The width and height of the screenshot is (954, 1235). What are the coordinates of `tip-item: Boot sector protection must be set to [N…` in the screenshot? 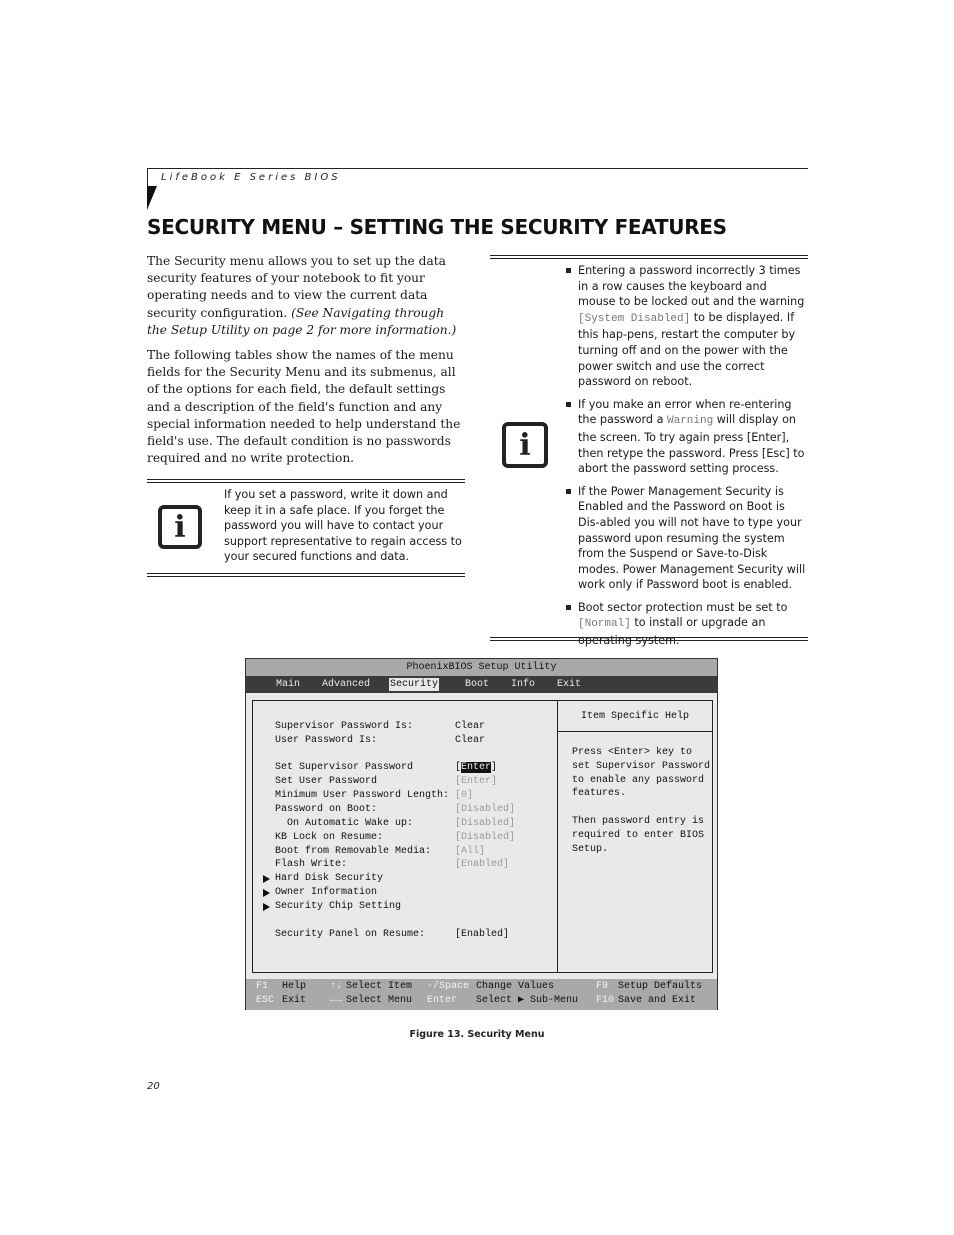 It's located at (686, 624).